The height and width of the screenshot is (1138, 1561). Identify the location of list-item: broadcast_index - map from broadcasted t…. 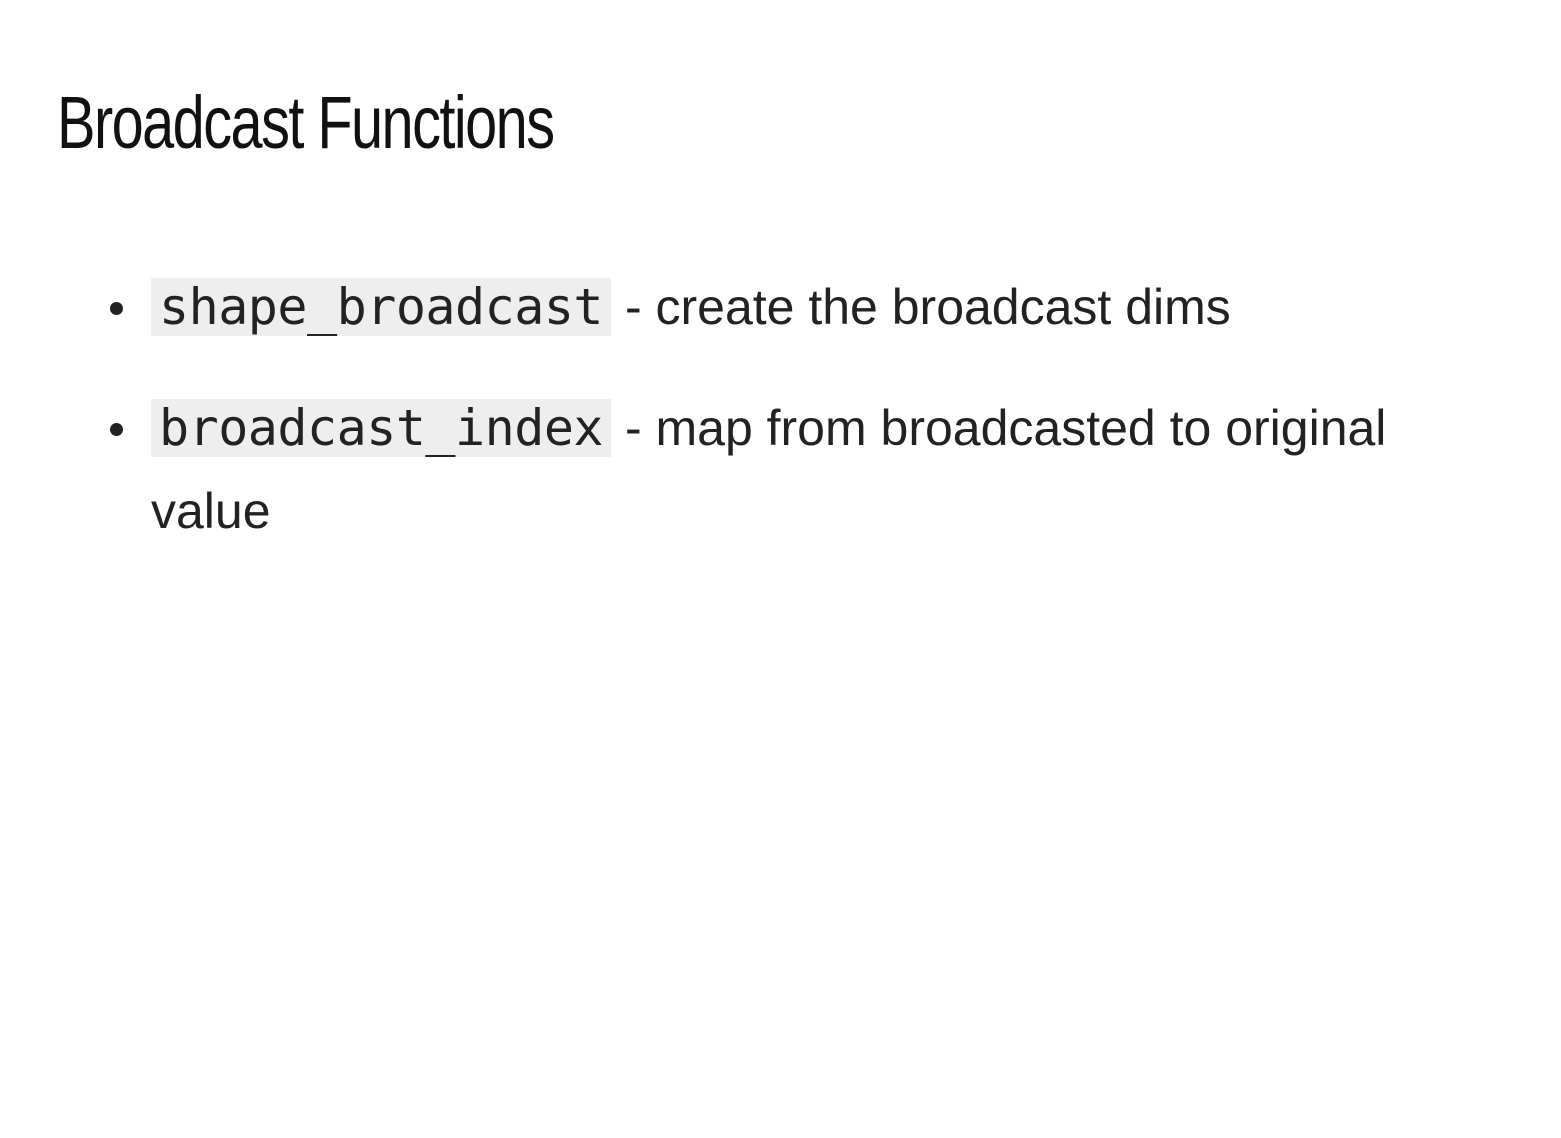
(790, 470).